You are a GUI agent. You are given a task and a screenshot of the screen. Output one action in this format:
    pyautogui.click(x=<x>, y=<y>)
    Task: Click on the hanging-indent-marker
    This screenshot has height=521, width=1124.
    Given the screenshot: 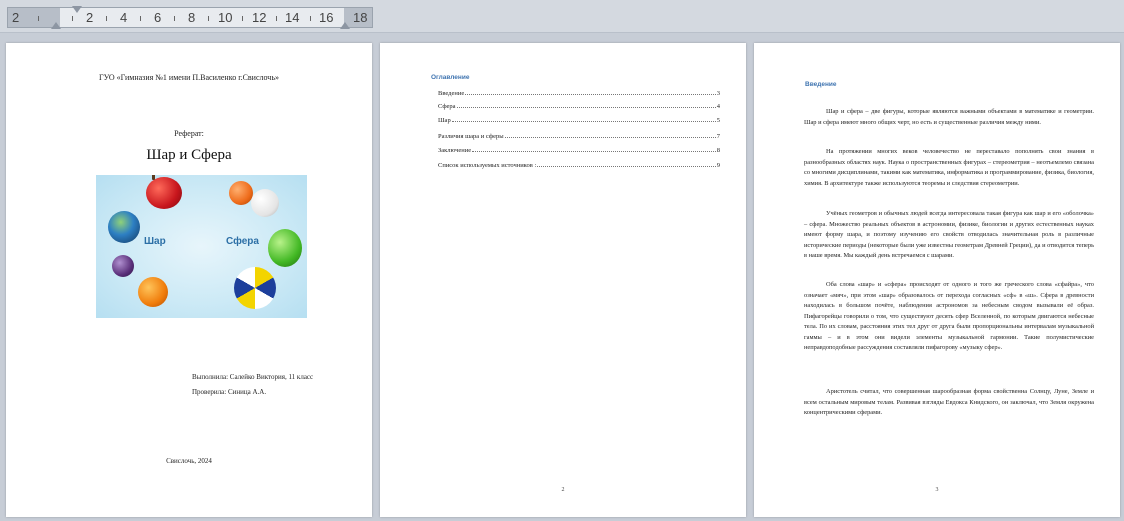 What is the action you would take?
    pyautogui.click(x=56, y=25)
    